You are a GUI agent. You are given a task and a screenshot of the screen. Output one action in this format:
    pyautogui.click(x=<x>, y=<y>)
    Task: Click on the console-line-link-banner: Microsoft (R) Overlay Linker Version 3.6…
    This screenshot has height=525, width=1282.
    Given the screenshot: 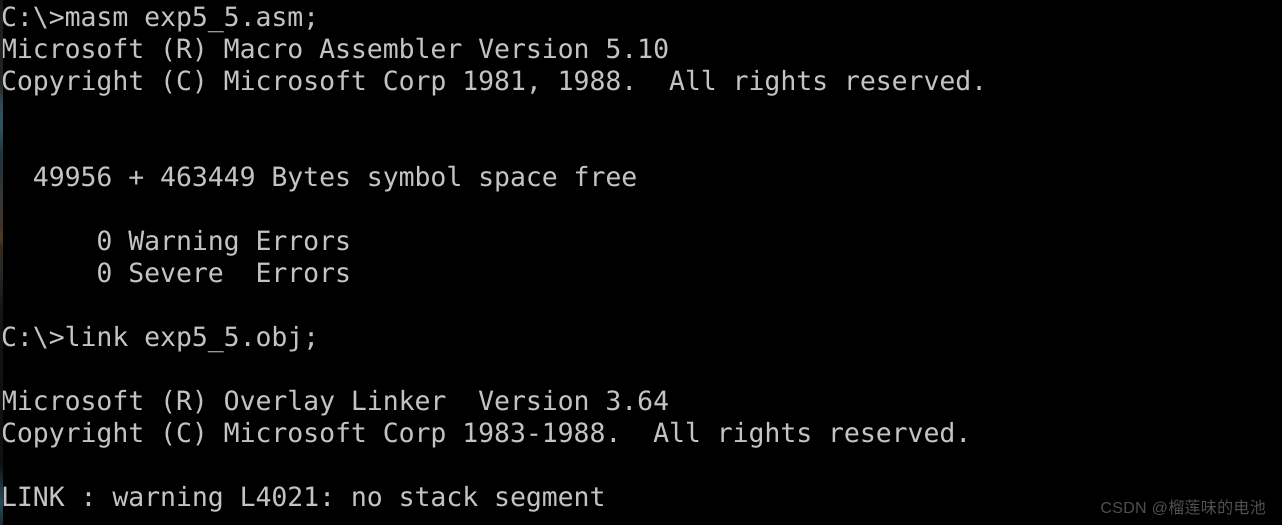 What is the action you would take?
    pyautogui.click(x=335, y=401)
    